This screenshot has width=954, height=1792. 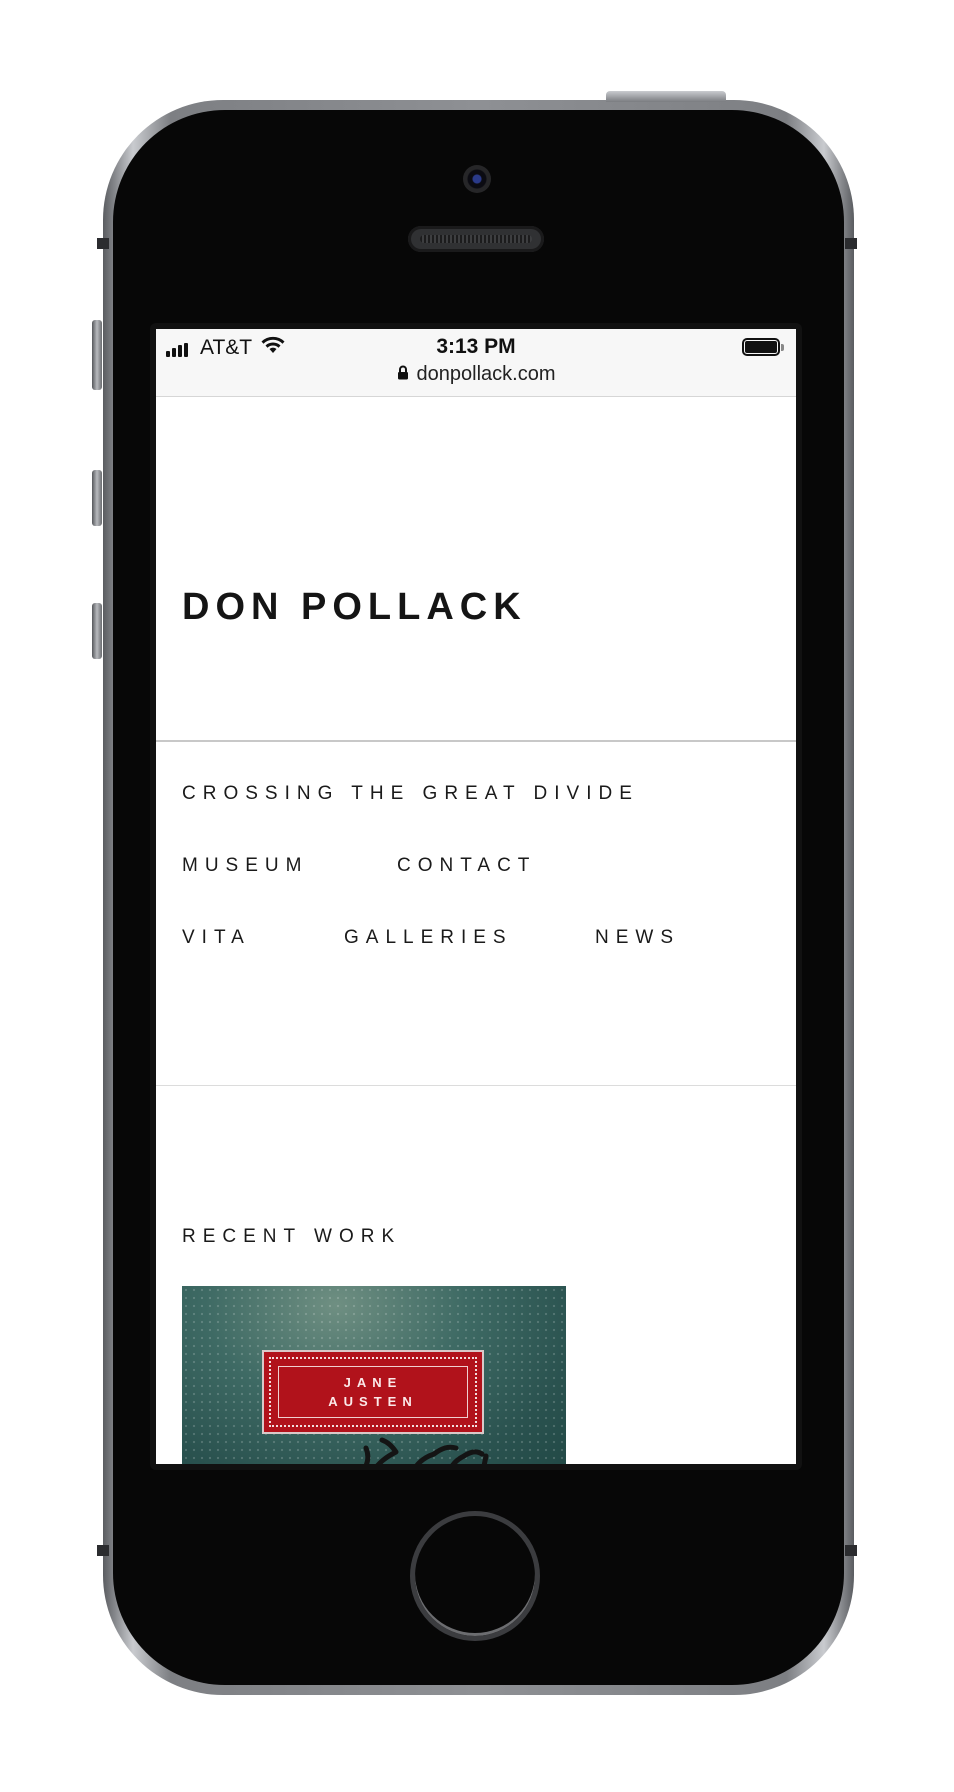 What do you see at coordinates (666, 96) in the screenshot?
I see `power-button` at bounding box center [666, 96].